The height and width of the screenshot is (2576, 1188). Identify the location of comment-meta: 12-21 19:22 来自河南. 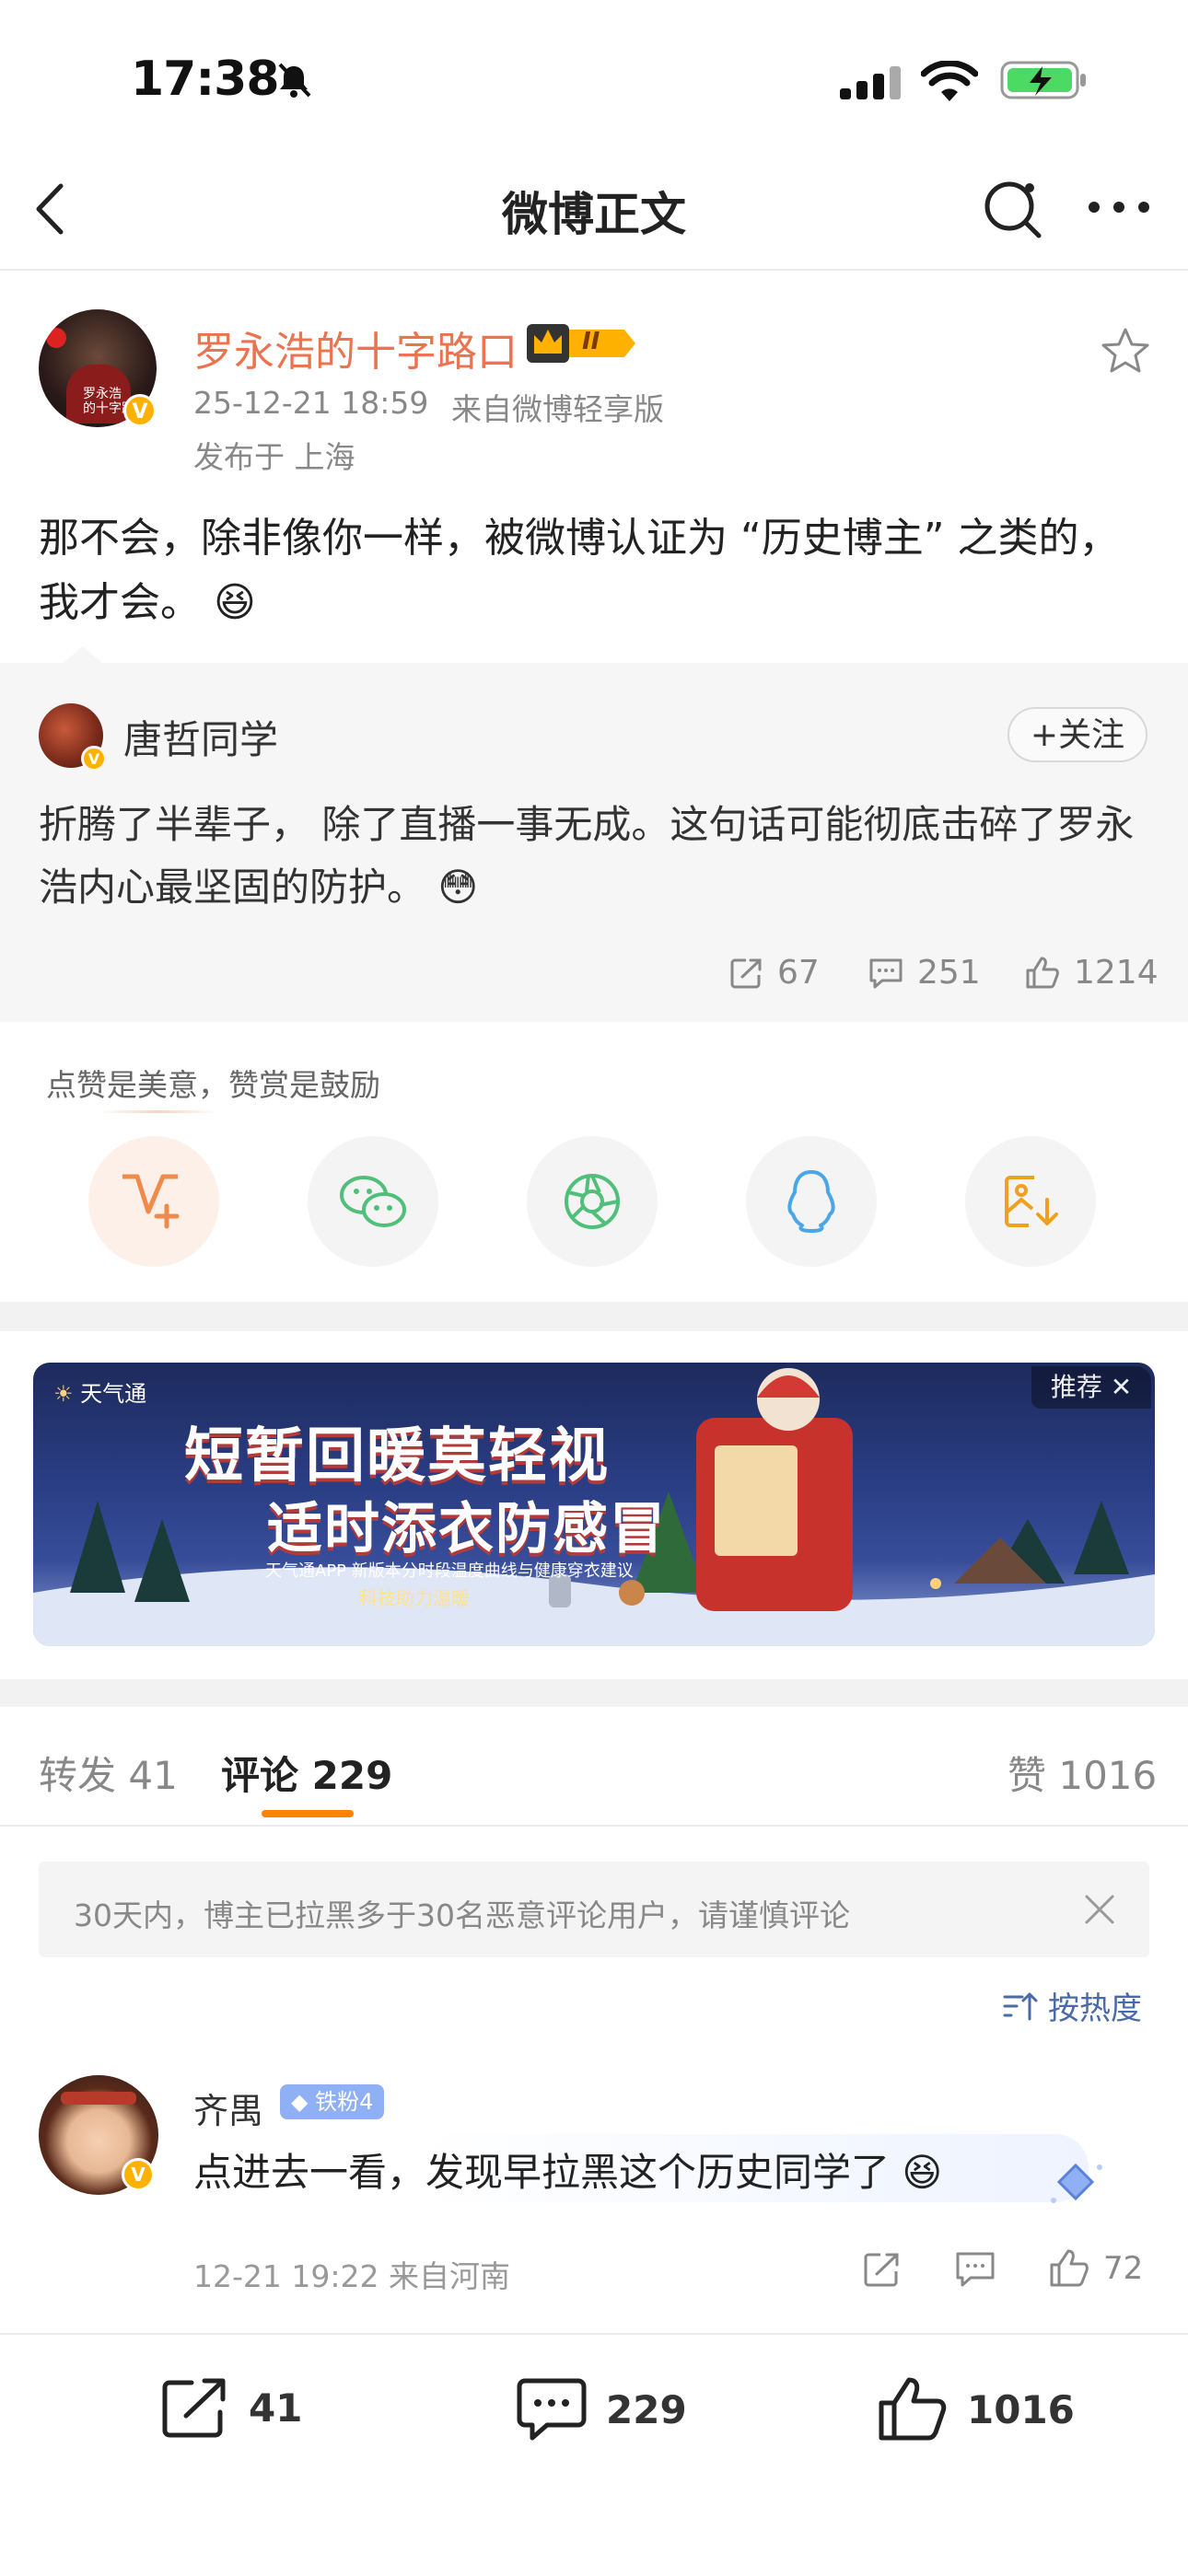
(352, 2276).